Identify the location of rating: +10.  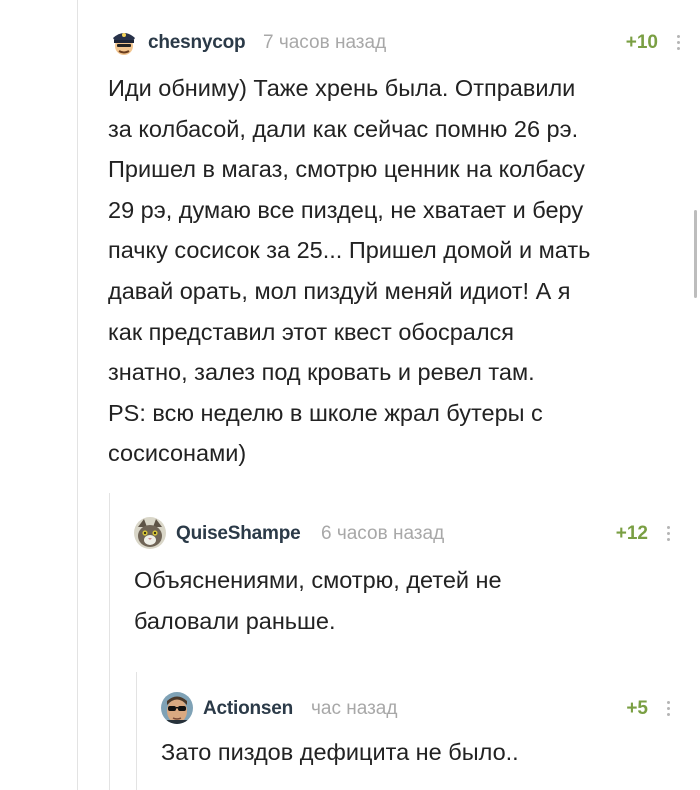
(641, 42).